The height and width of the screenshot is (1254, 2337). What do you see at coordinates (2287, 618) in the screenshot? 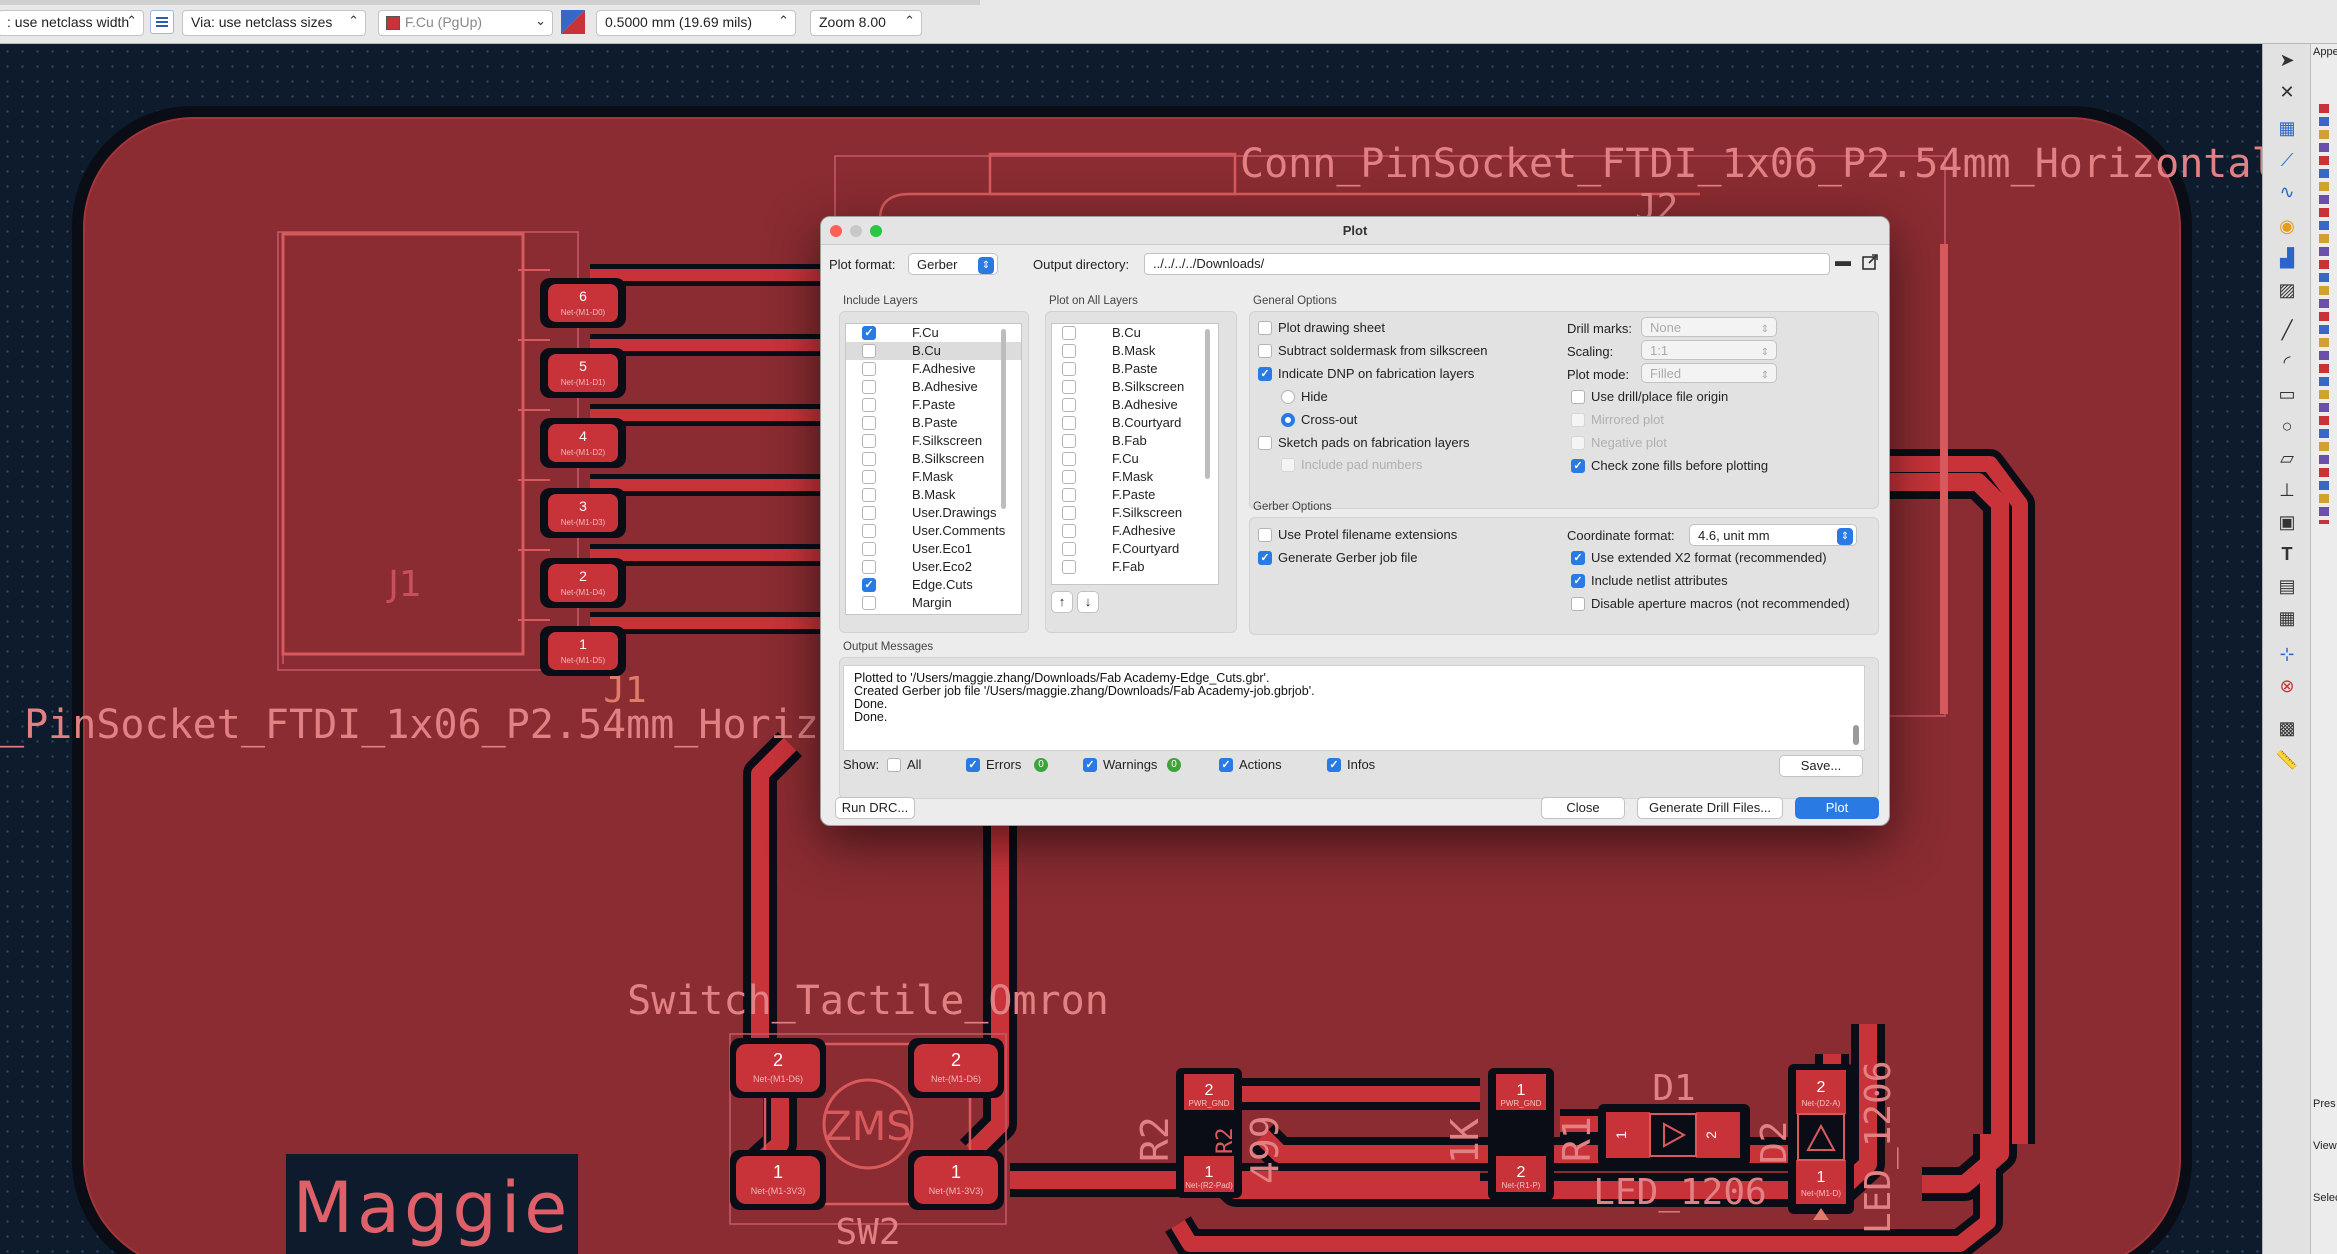
I see `add-table-icon: ▦` at bounding box center [2287, 618].